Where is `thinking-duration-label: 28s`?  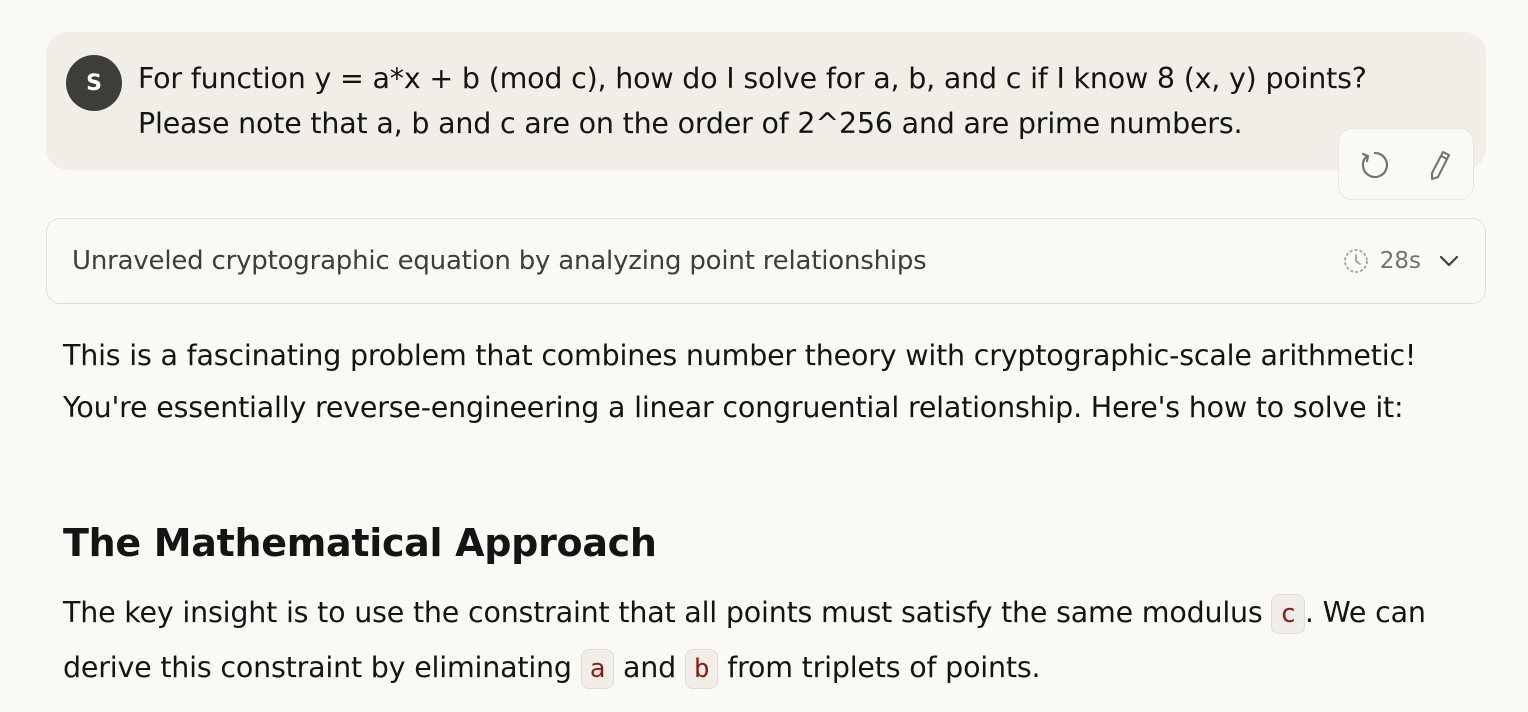
thinking-duration-label: 28s is located at coordinates (1400, 261).